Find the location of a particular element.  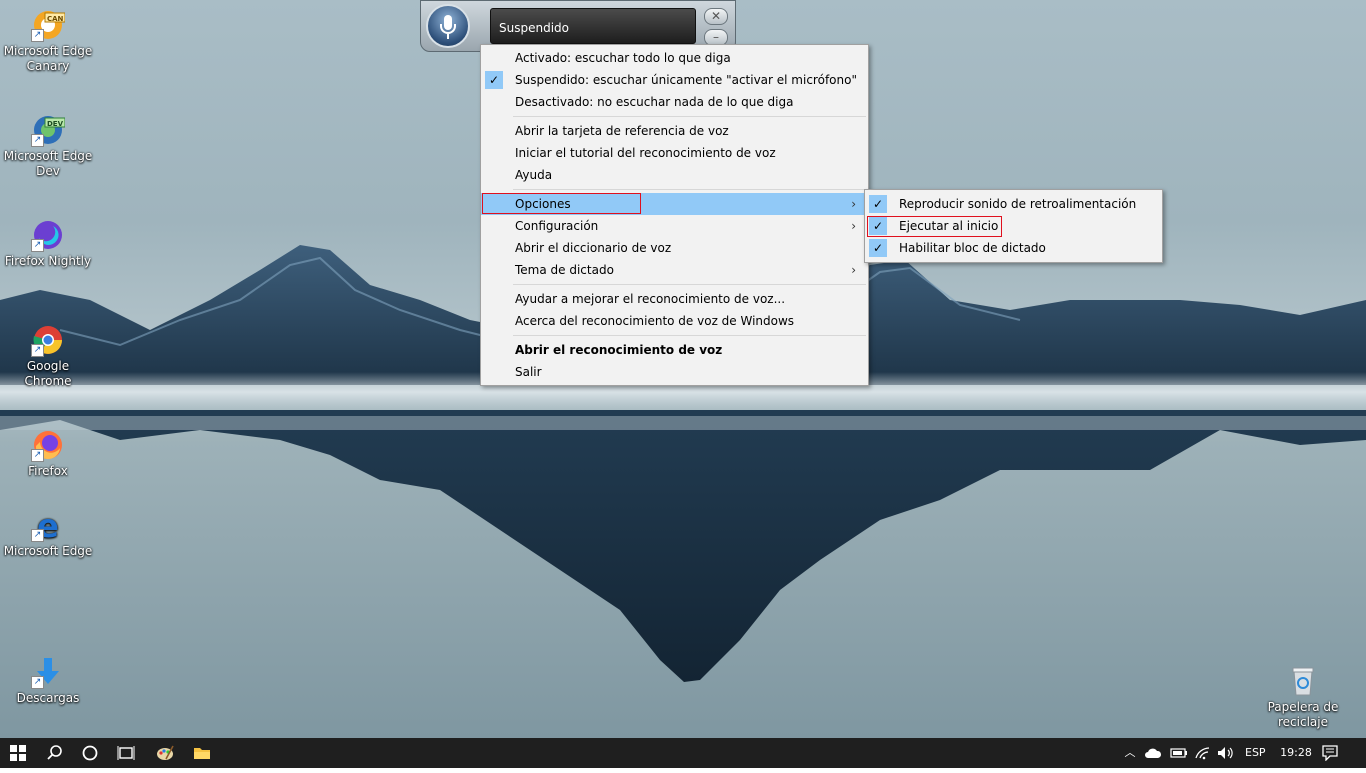

taskbar-clock: 19:28 is located at coordinates (1296, 753).